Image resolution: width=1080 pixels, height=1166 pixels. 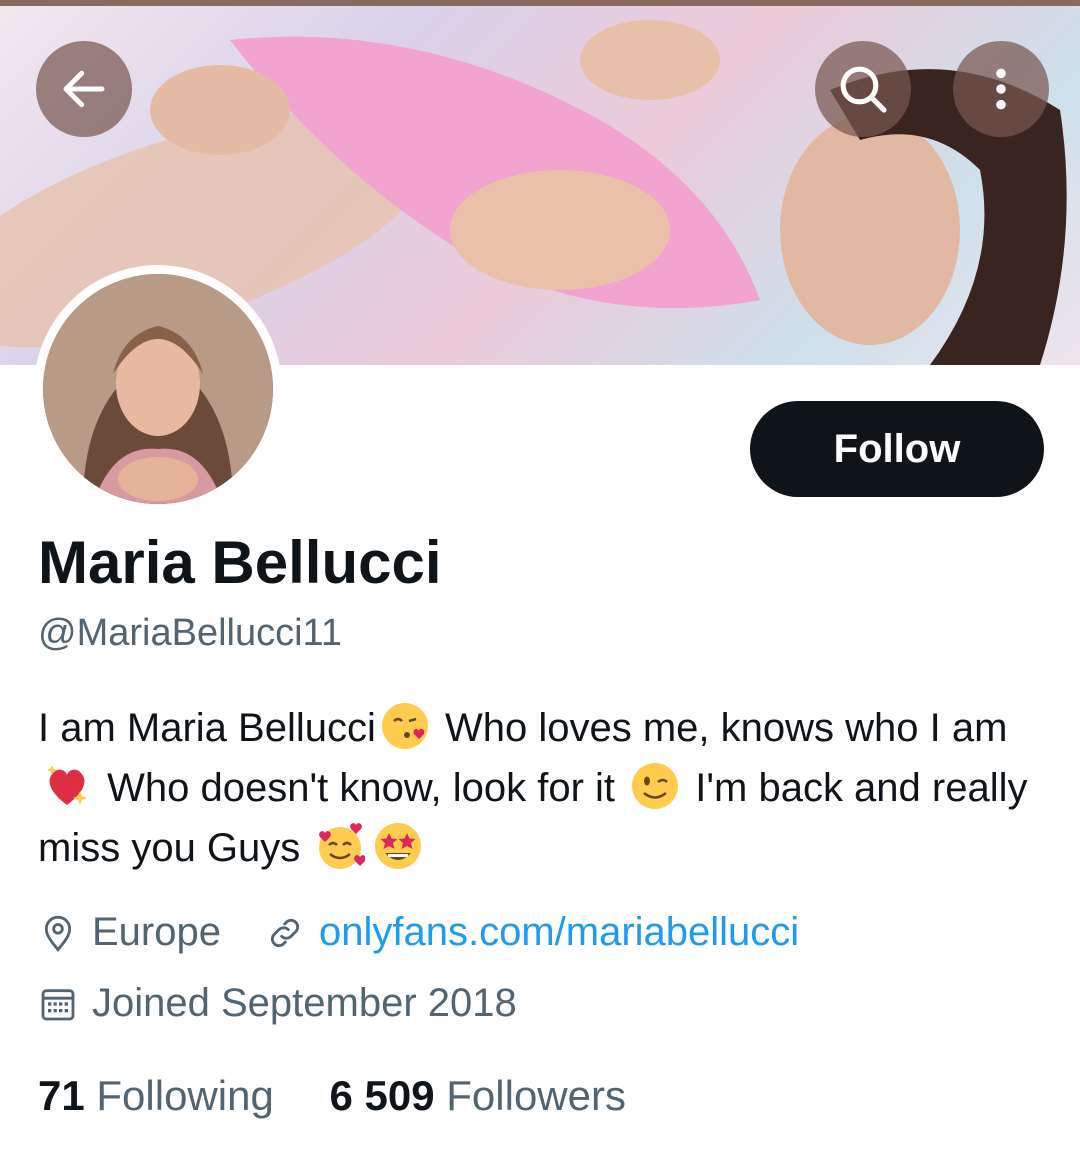 I want to click on more-vertical-icon, so click(x=1001, y=89).